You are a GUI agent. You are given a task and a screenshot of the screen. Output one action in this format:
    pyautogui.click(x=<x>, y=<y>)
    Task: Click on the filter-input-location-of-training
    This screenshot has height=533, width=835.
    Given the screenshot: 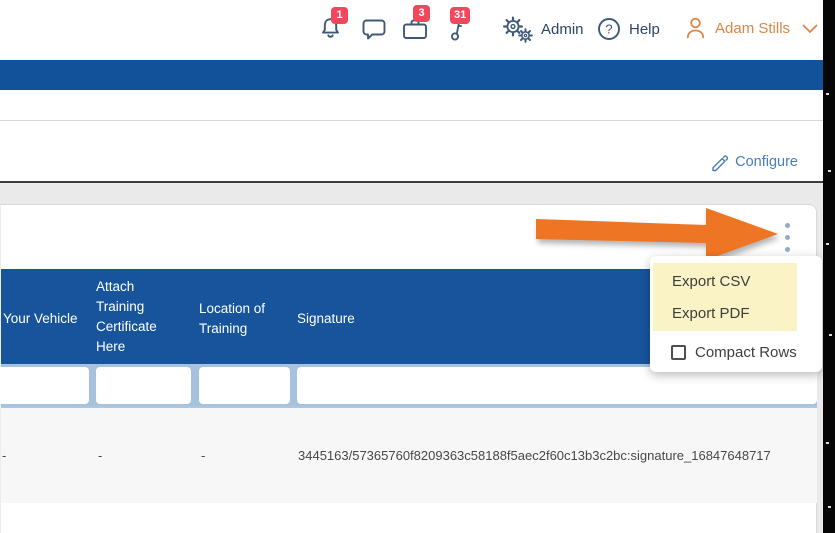 What is the action you would take?
    pyautogui.click(x=244, y=385)
    